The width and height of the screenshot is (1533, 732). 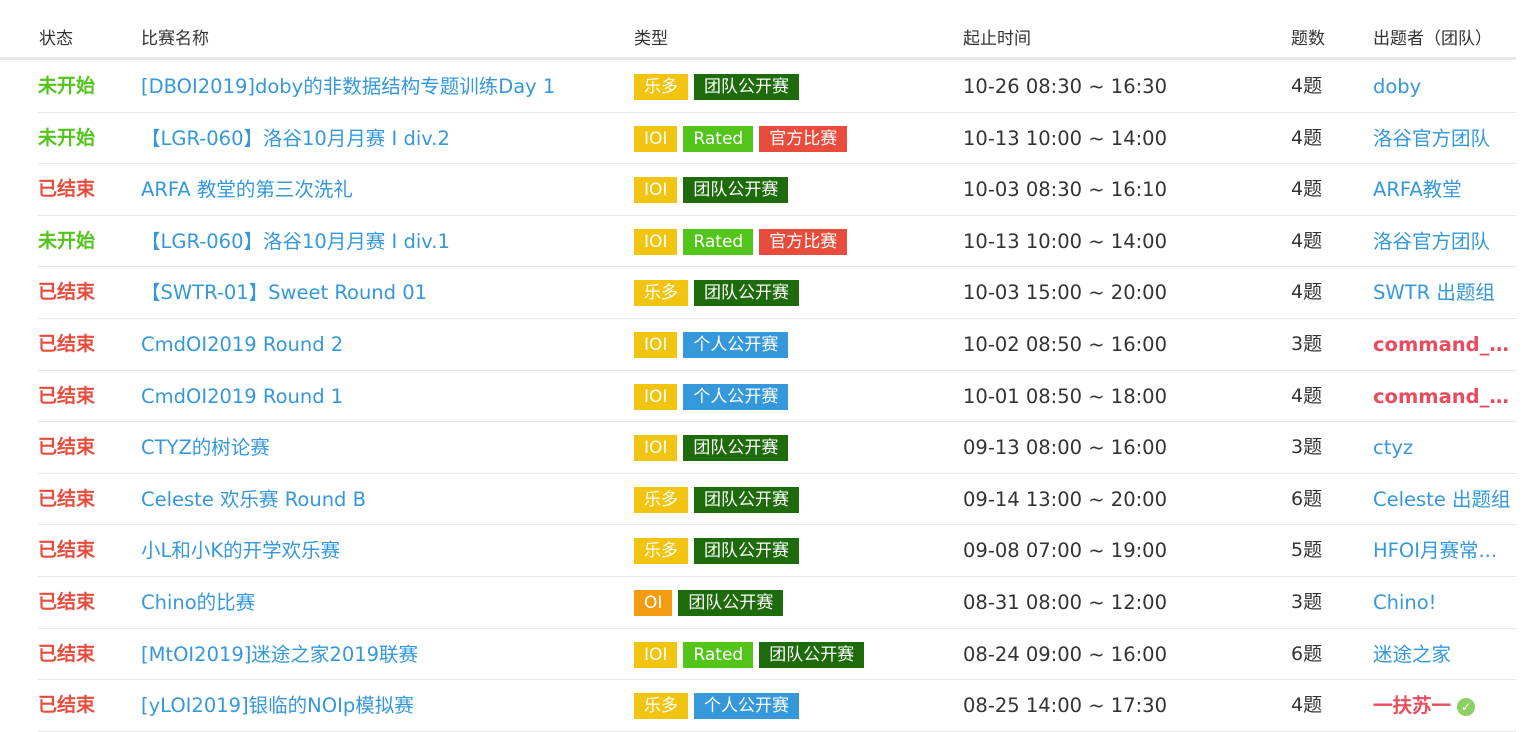 I want to click on contest-name-link: Celeste 欢乐赛 Round B, so click(x=253, y=499).